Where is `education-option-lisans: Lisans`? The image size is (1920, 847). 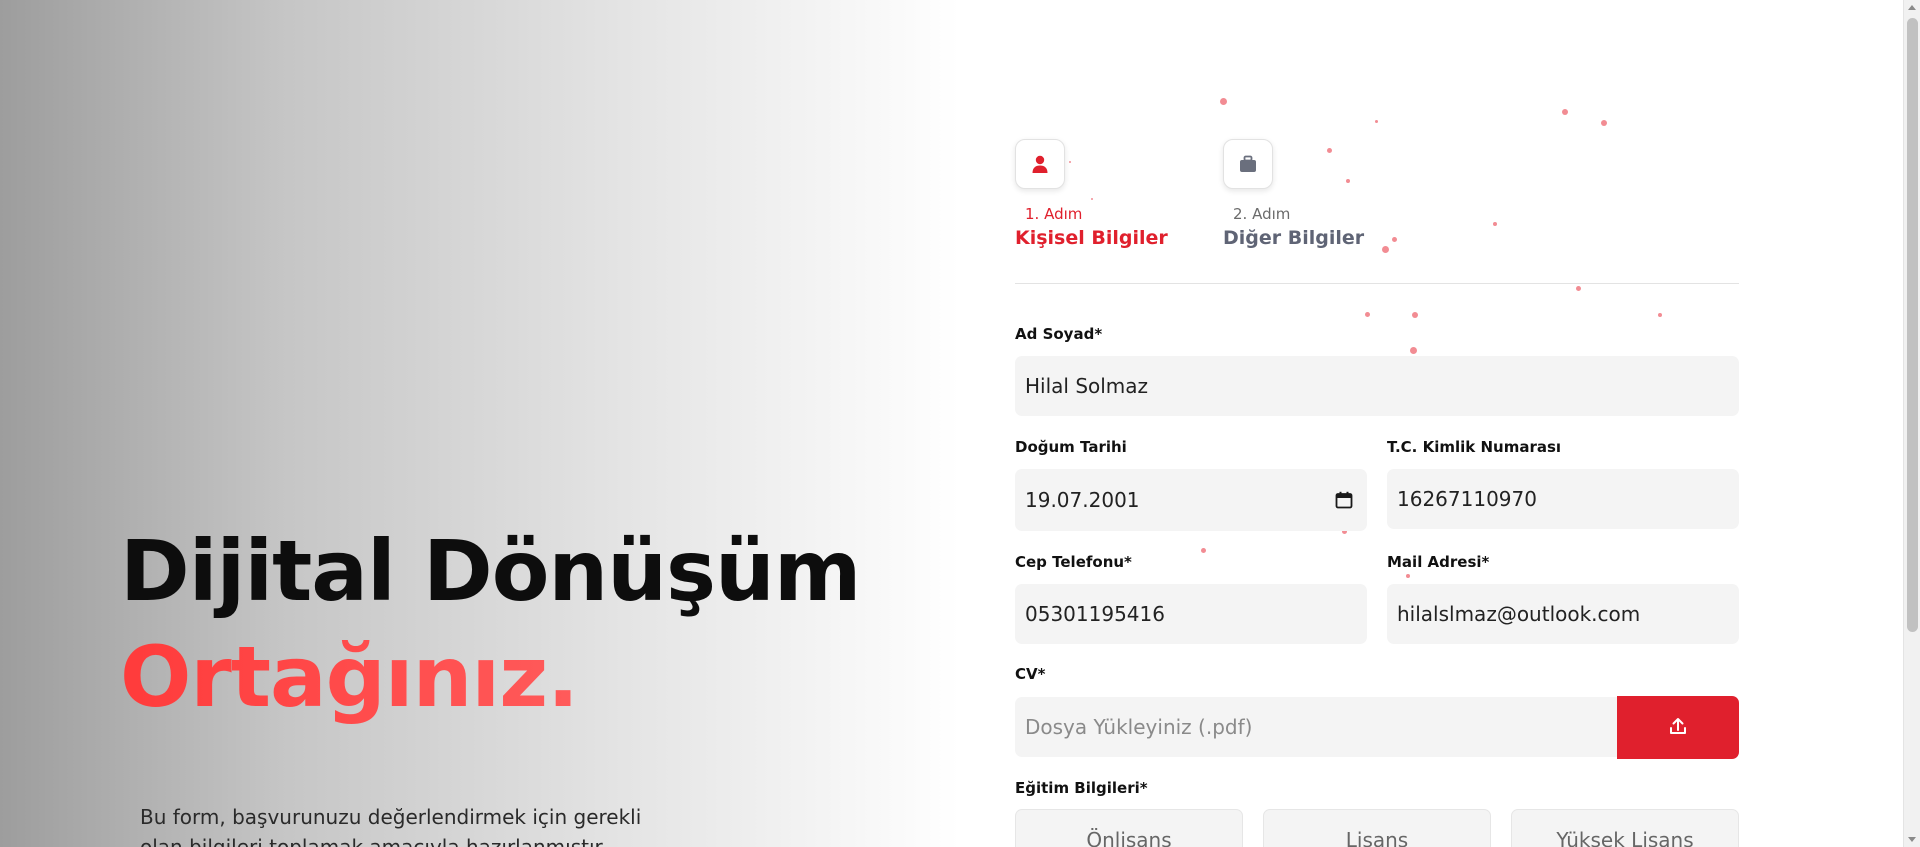
education-option-lisans: Lisans is located at coordinates (1377, 828).